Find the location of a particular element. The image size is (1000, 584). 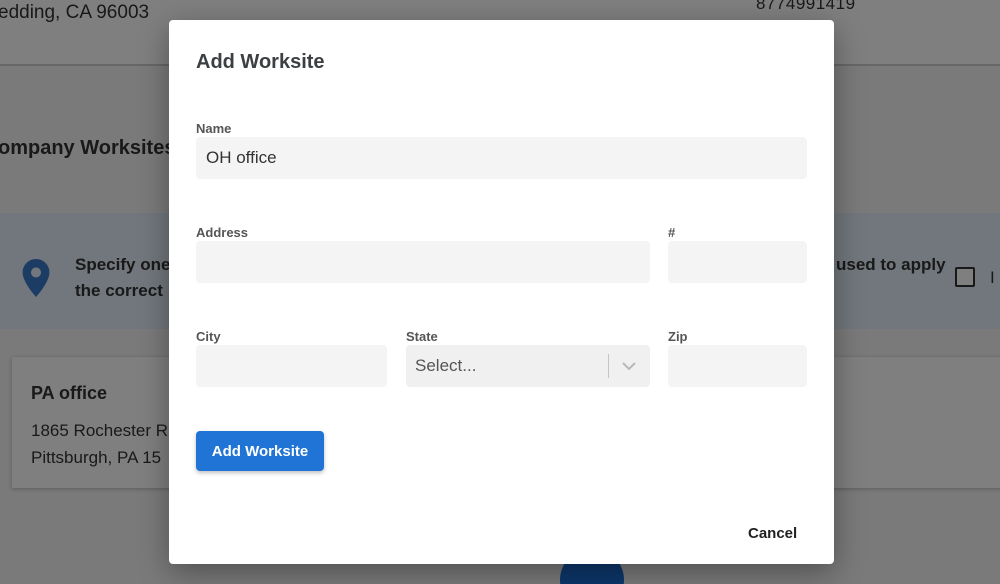

name-label: Name is located at coordinates (214, 128).